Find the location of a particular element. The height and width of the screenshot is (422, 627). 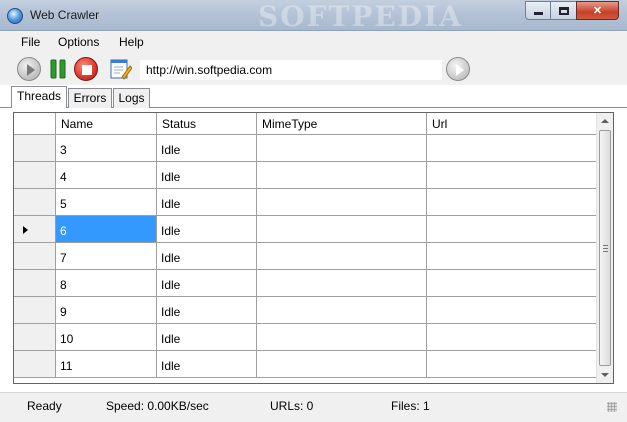

cell-name: 10 is located at coordinates (106, 337).